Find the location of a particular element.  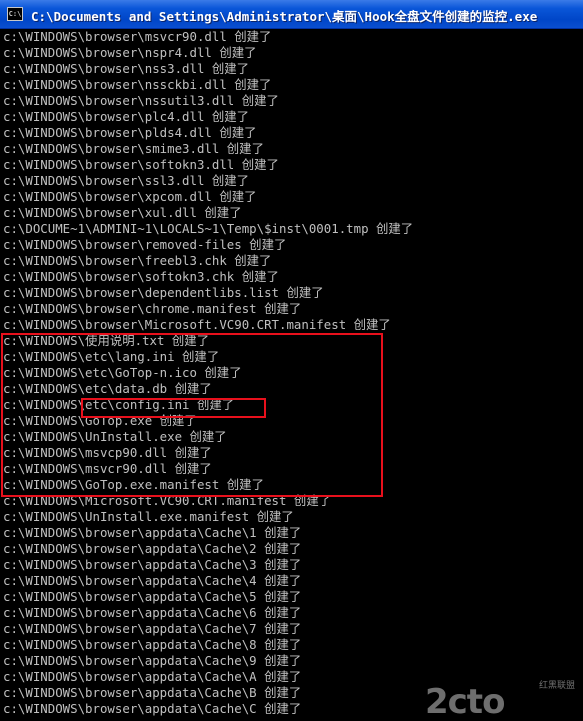

console-line: c:\WINDOWS\browser\softokn3.dll 创建了 is located at coordinates (141, 164).